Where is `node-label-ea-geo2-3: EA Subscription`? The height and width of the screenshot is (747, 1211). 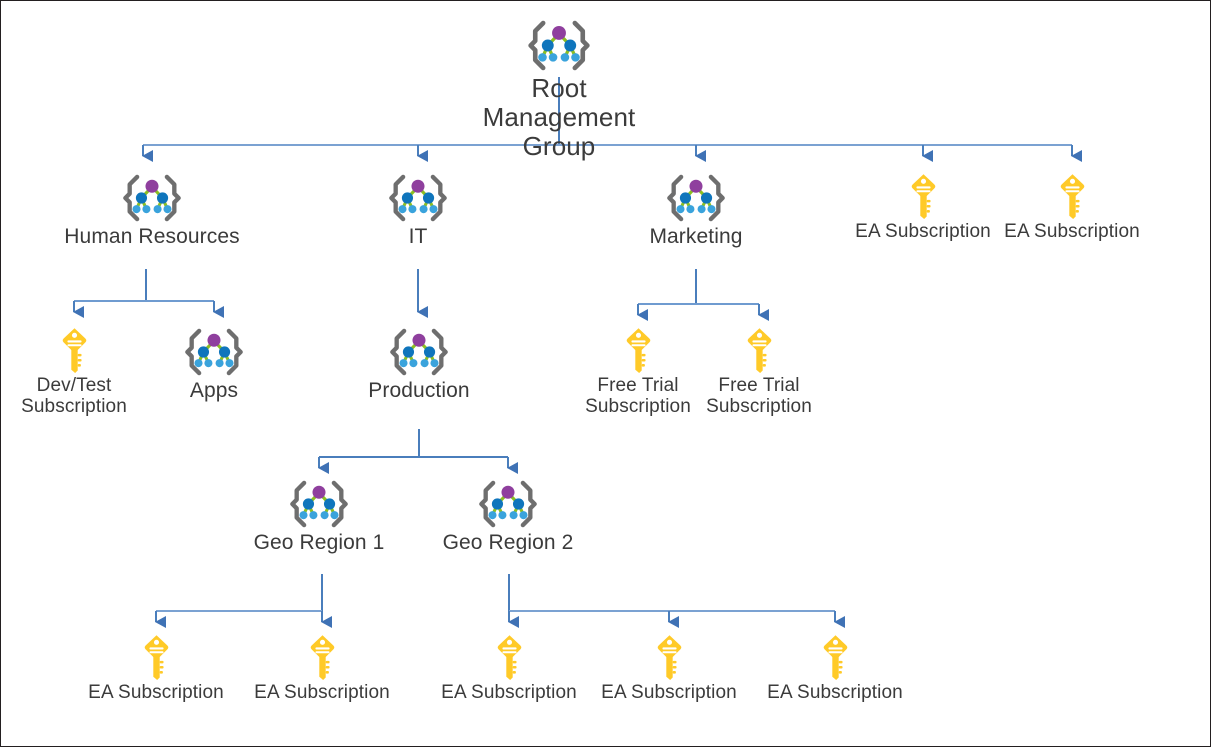 node-label-ea-geo2-3: EA Subscription is located at coordinates (835, 692).